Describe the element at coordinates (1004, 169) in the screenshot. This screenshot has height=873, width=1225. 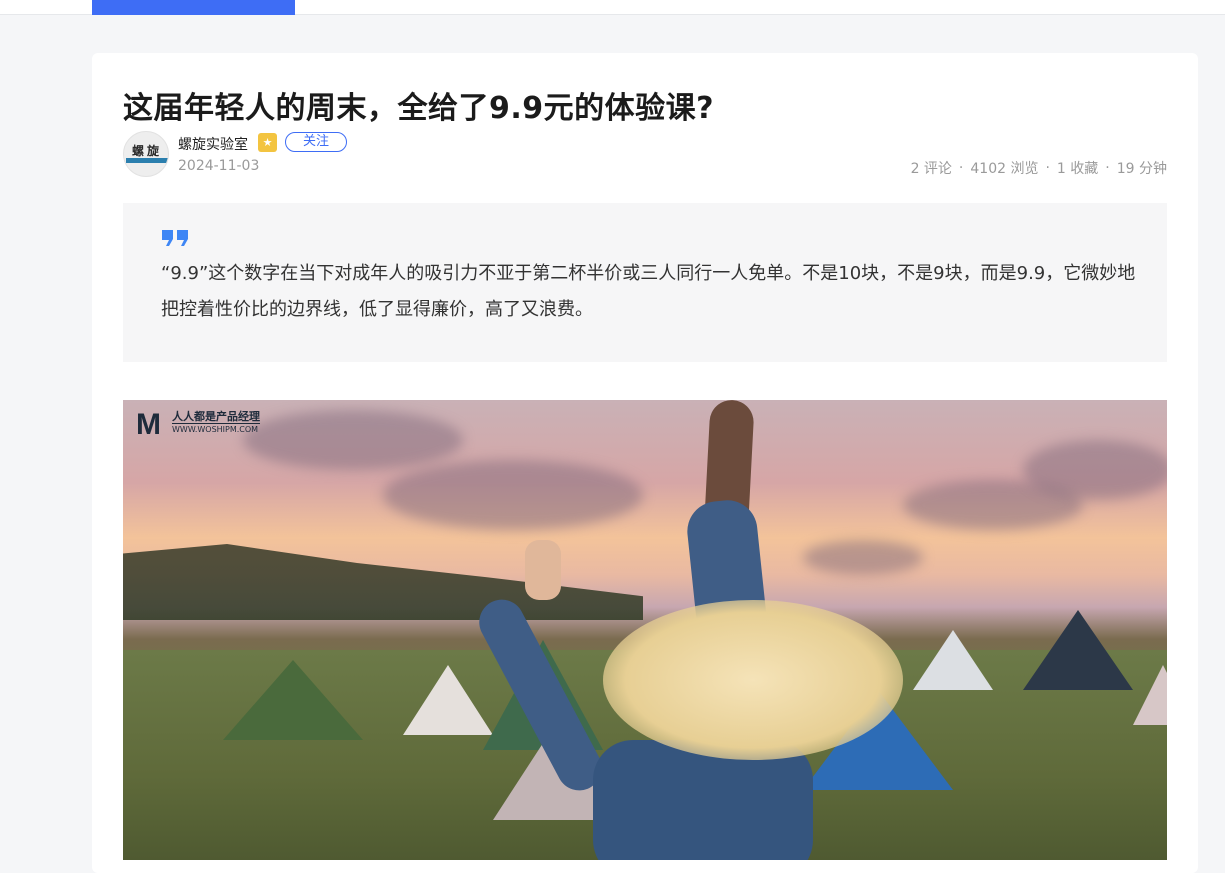
I see `view-count: 4102 浏览` at that location.